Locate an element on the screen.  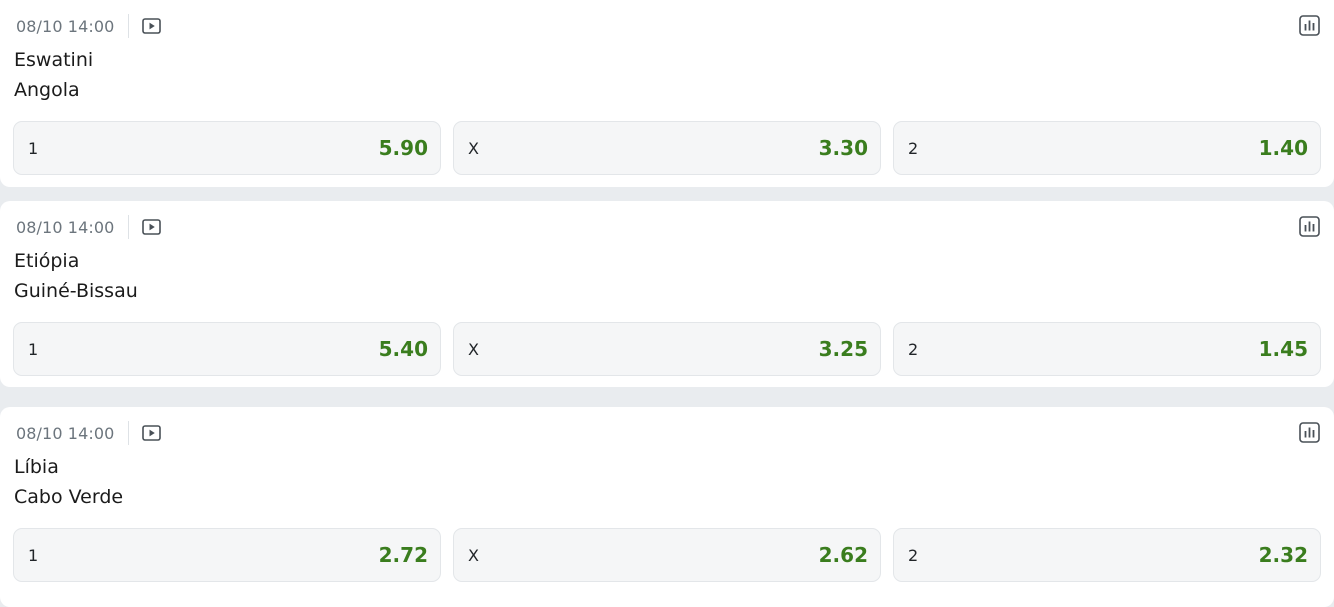
odds-row: 1 5.40 X 3.25 2 1.45 is located at coordinates (667, 349).